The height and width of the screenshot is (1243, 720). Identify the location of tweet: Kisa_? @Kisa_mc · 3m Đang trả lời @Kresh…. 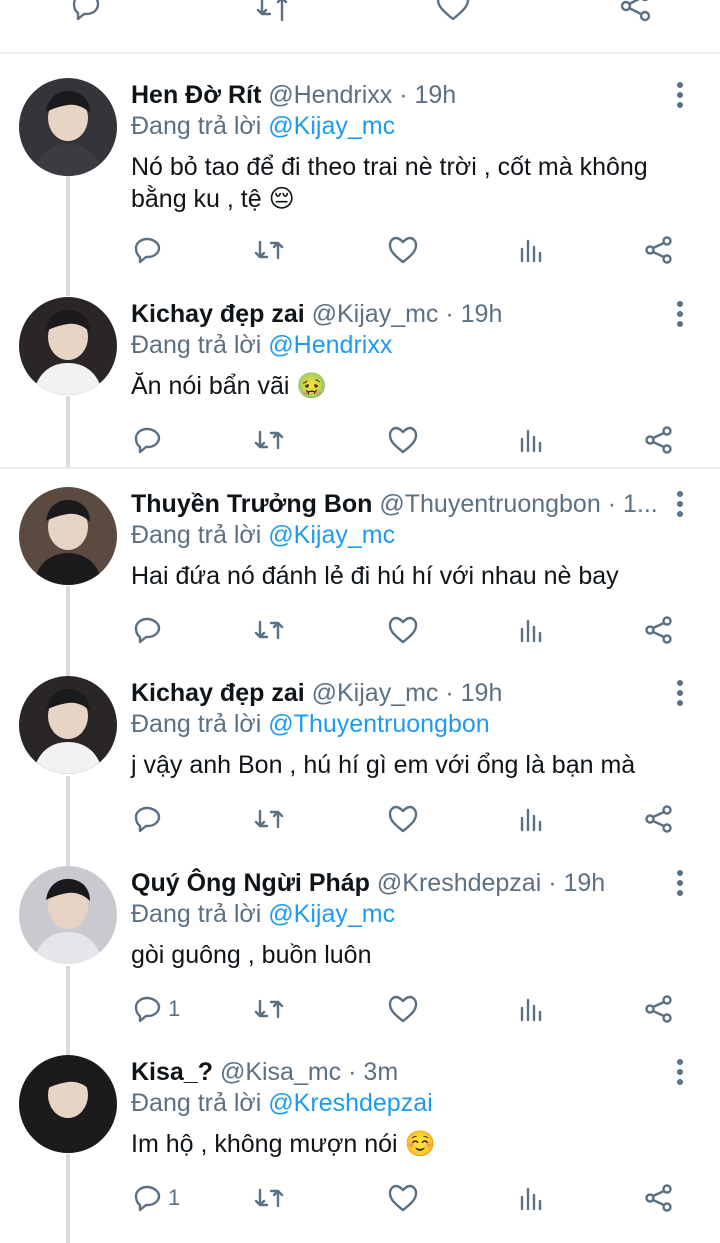
(360, 1145).